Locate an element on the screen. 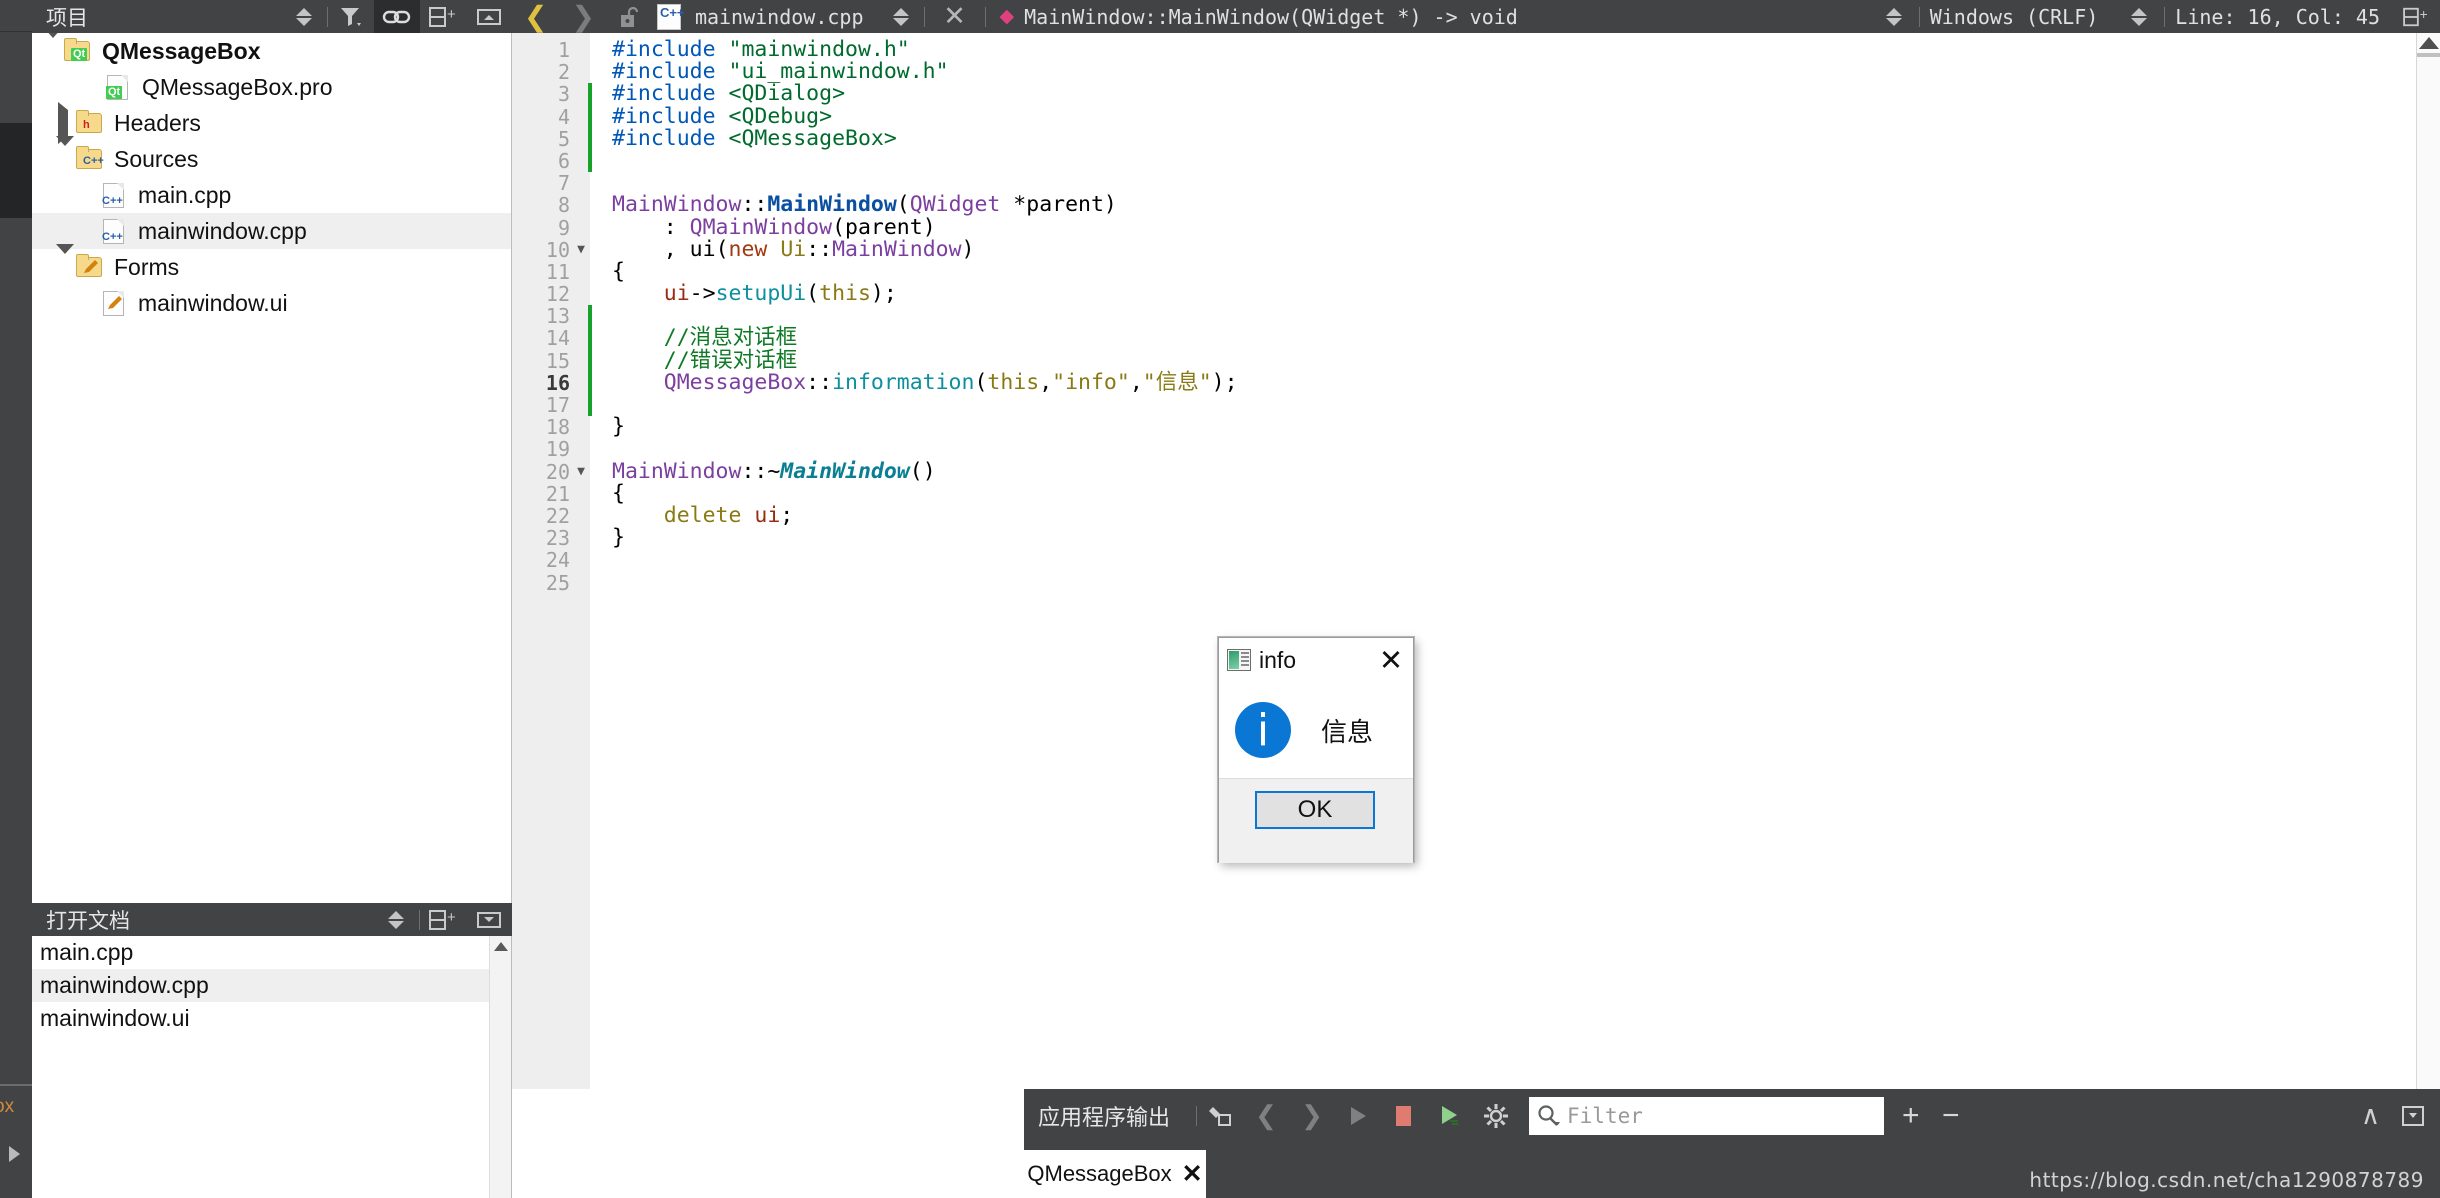 The image size is (2440, 1198). close-button: ✕ is located at coordinates (1391, 660).